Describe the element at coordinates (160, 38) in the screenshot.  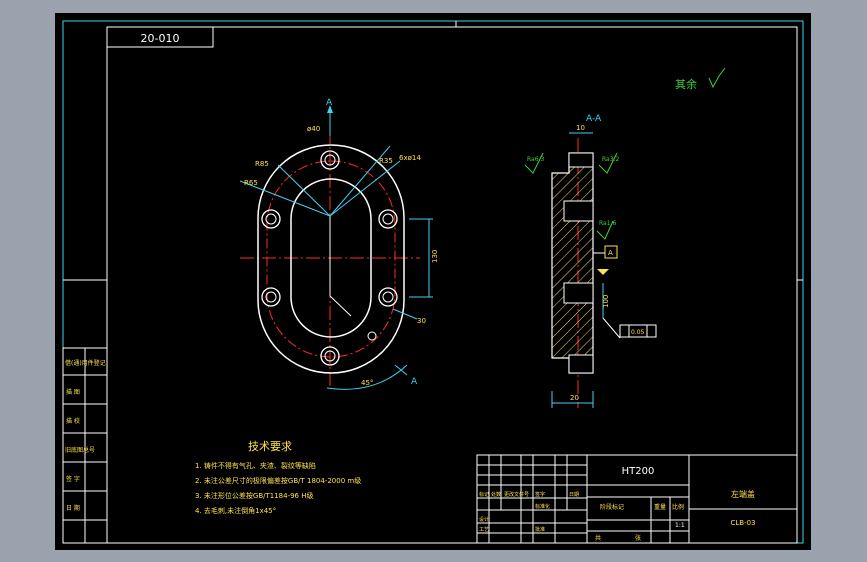
I see `code-box-text: 20-010` at that location.